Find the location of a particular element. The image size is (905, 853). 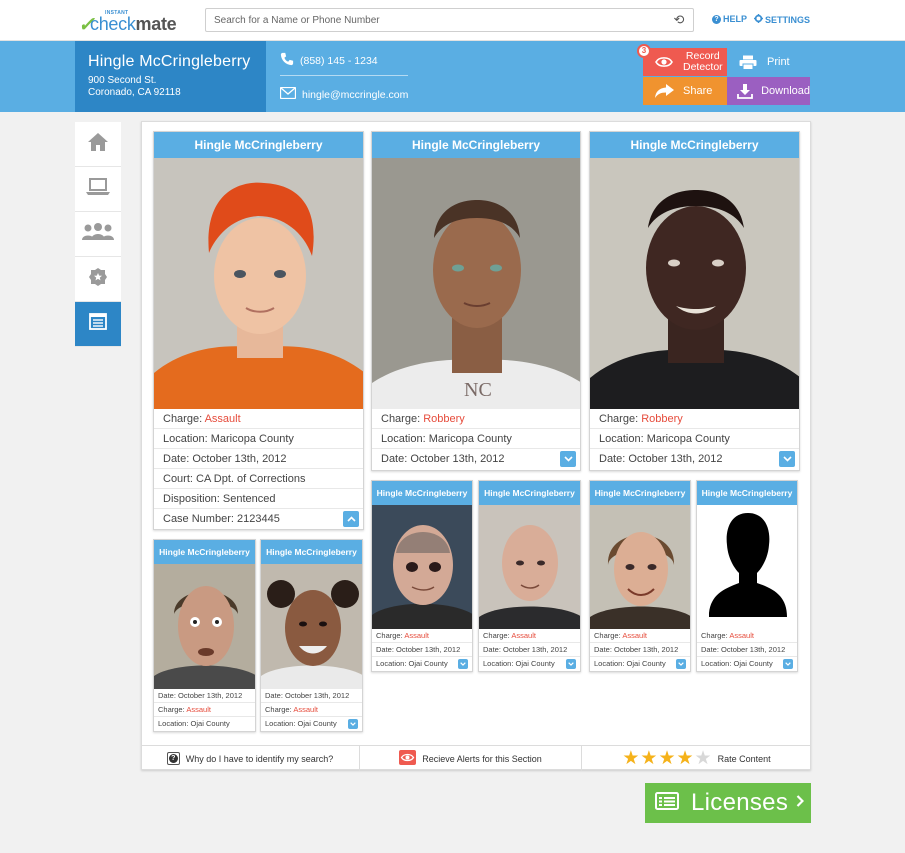

document-list-icon is located at coordinates (98, 324).